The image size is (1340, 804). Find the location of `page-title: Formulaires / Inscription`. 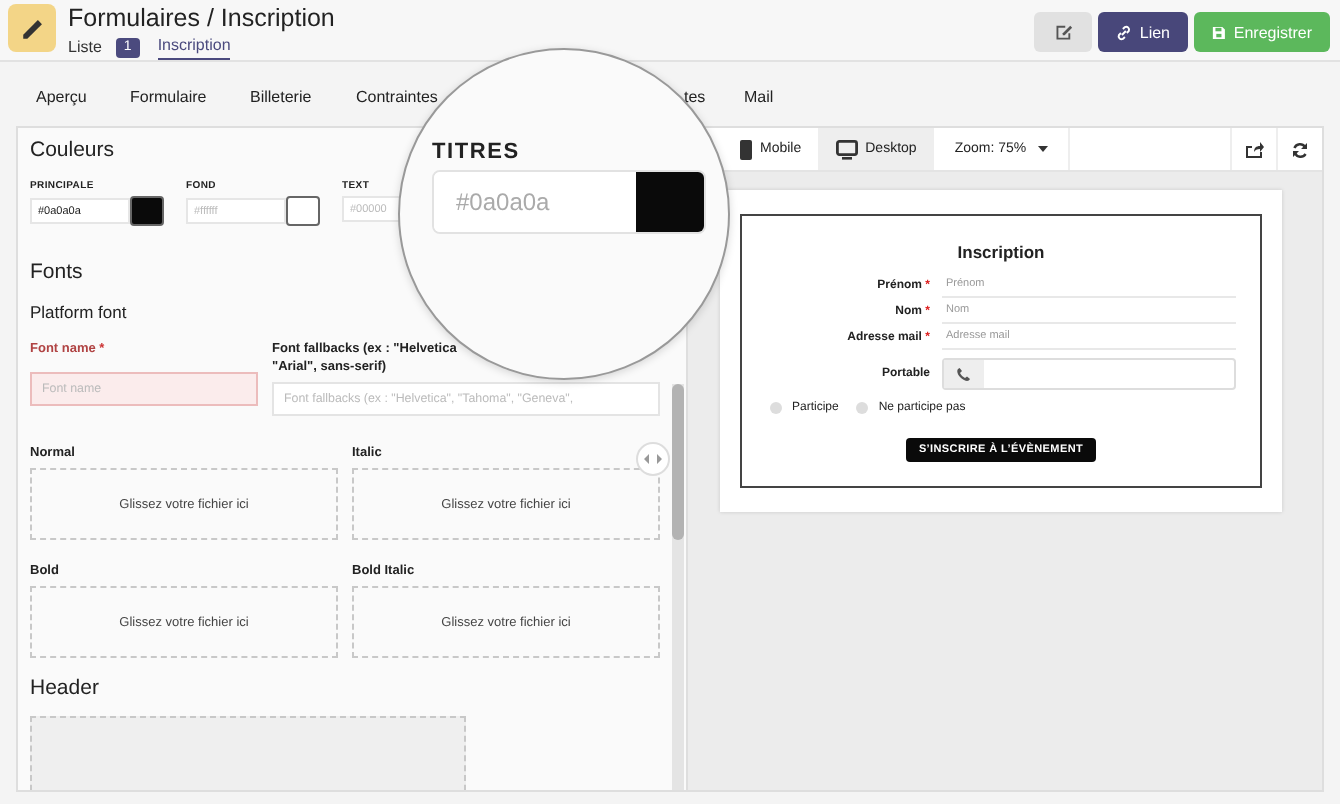

page-title: Formulaires / Inscription is located at coordinates (201, 19).